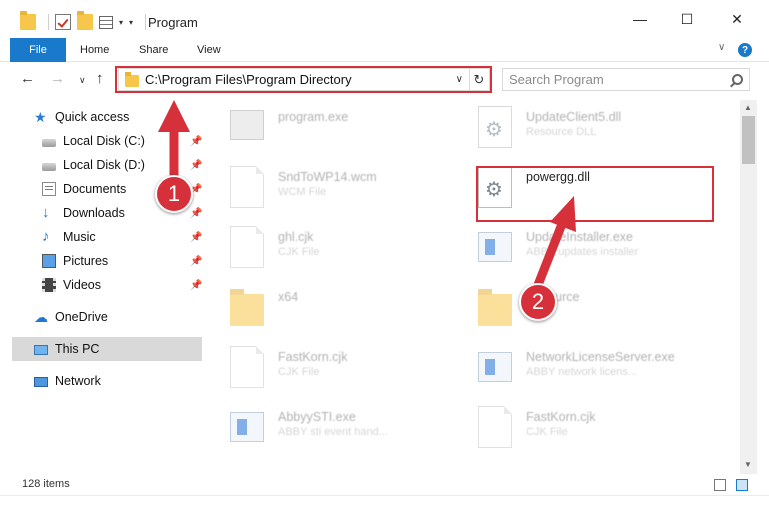  Describe the element at coordinates (174, 194) in the screenshot. I see `step-badge-1: 1` at that location.